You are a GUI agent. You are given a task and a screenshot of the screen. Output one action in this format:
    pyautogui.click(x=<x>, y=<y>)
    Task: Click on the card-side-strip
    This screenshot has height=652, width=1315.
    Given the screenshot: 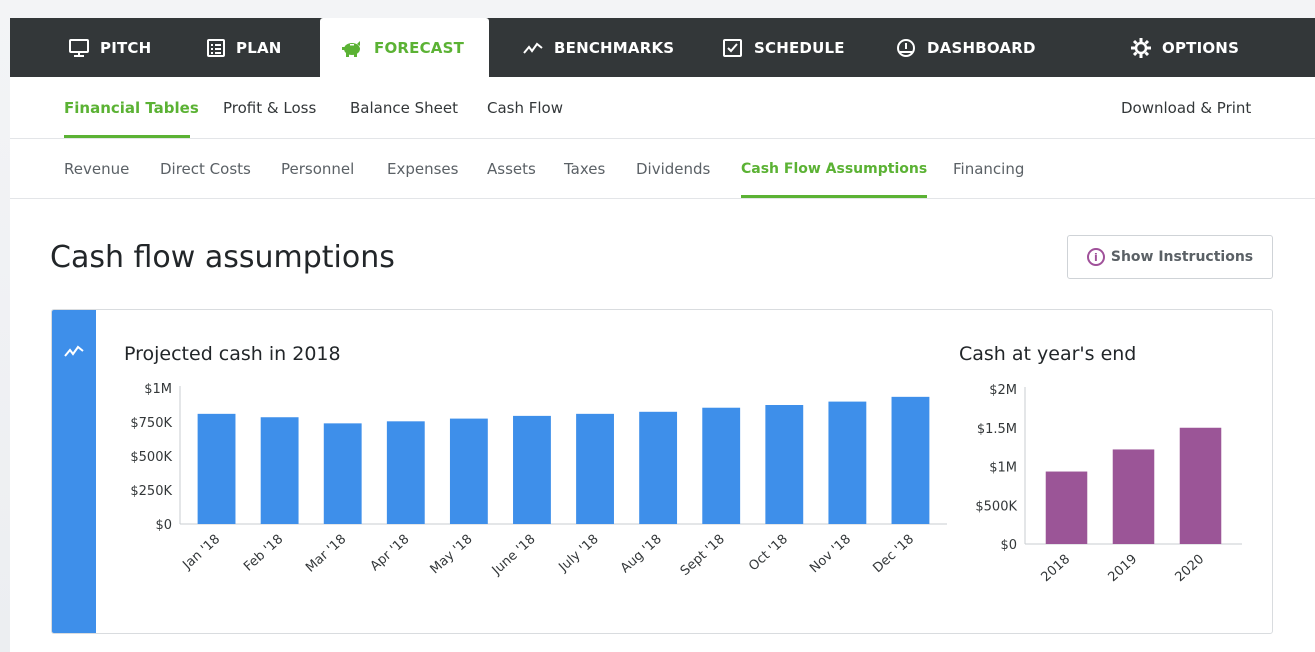 What is the action you would take?
    pyautogui.click(x=74, y=471)
    